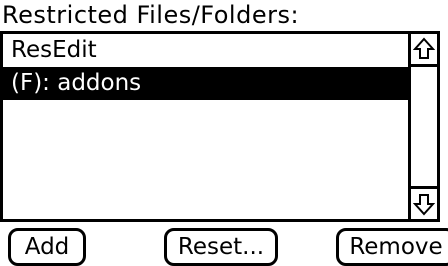 The width and height of the screenshot is (448, 266). I want to click on up-arrow-icon, so click(424, 48).